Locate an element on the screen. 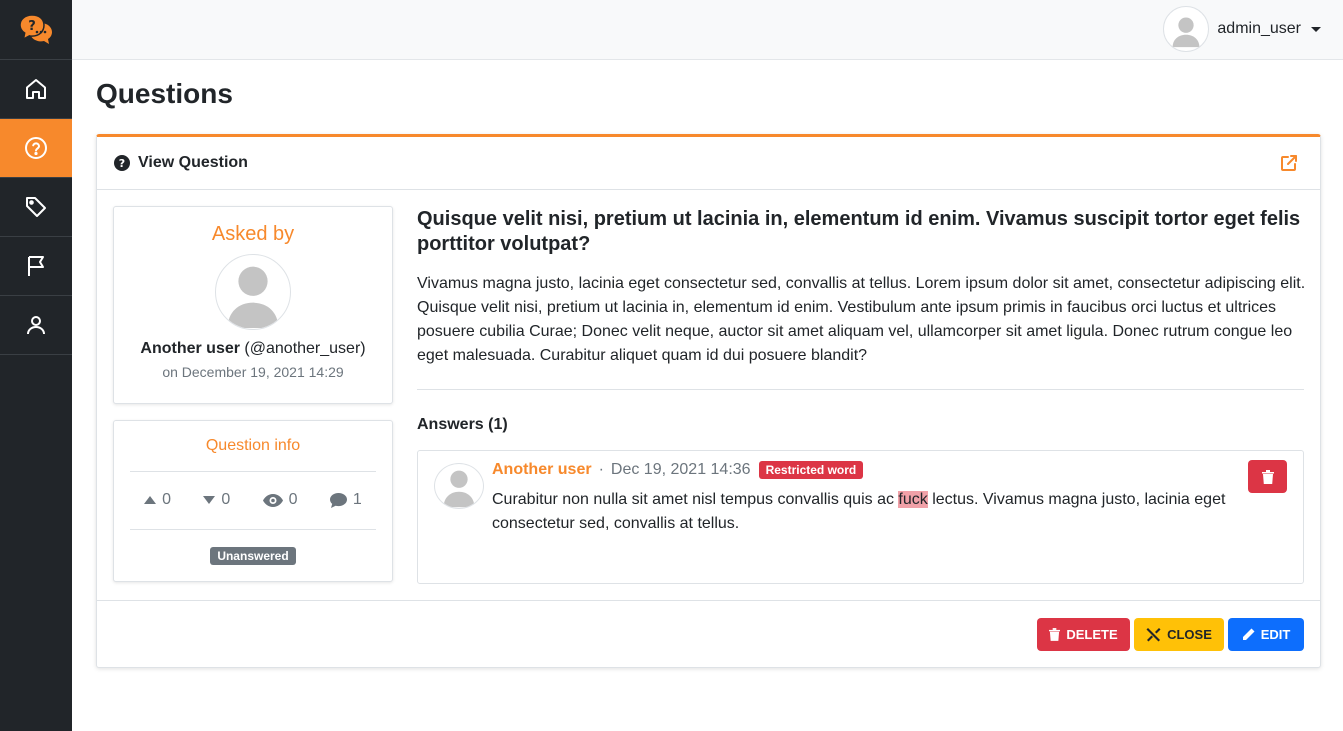 The height and width of the screenshot is (731, 1343). answer-author: Another user is located at coordinates (542, 470).